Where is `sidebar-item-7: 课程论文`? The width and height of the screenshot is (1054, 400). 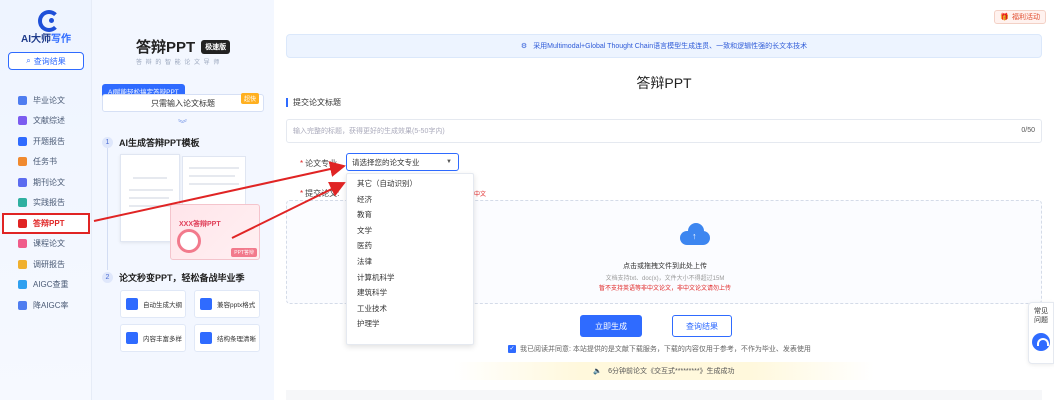 sidebar-item-7: 课程论文 is located at coordinates (46, 244).